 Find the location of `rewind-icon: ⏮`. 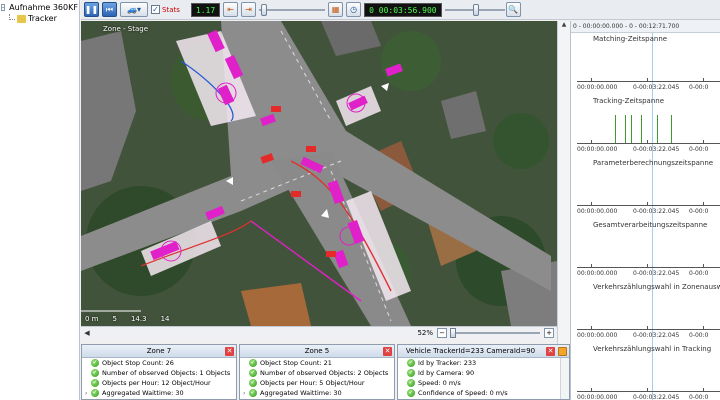

rewind-icon: ⏮ is located at coordinates (109, 9).